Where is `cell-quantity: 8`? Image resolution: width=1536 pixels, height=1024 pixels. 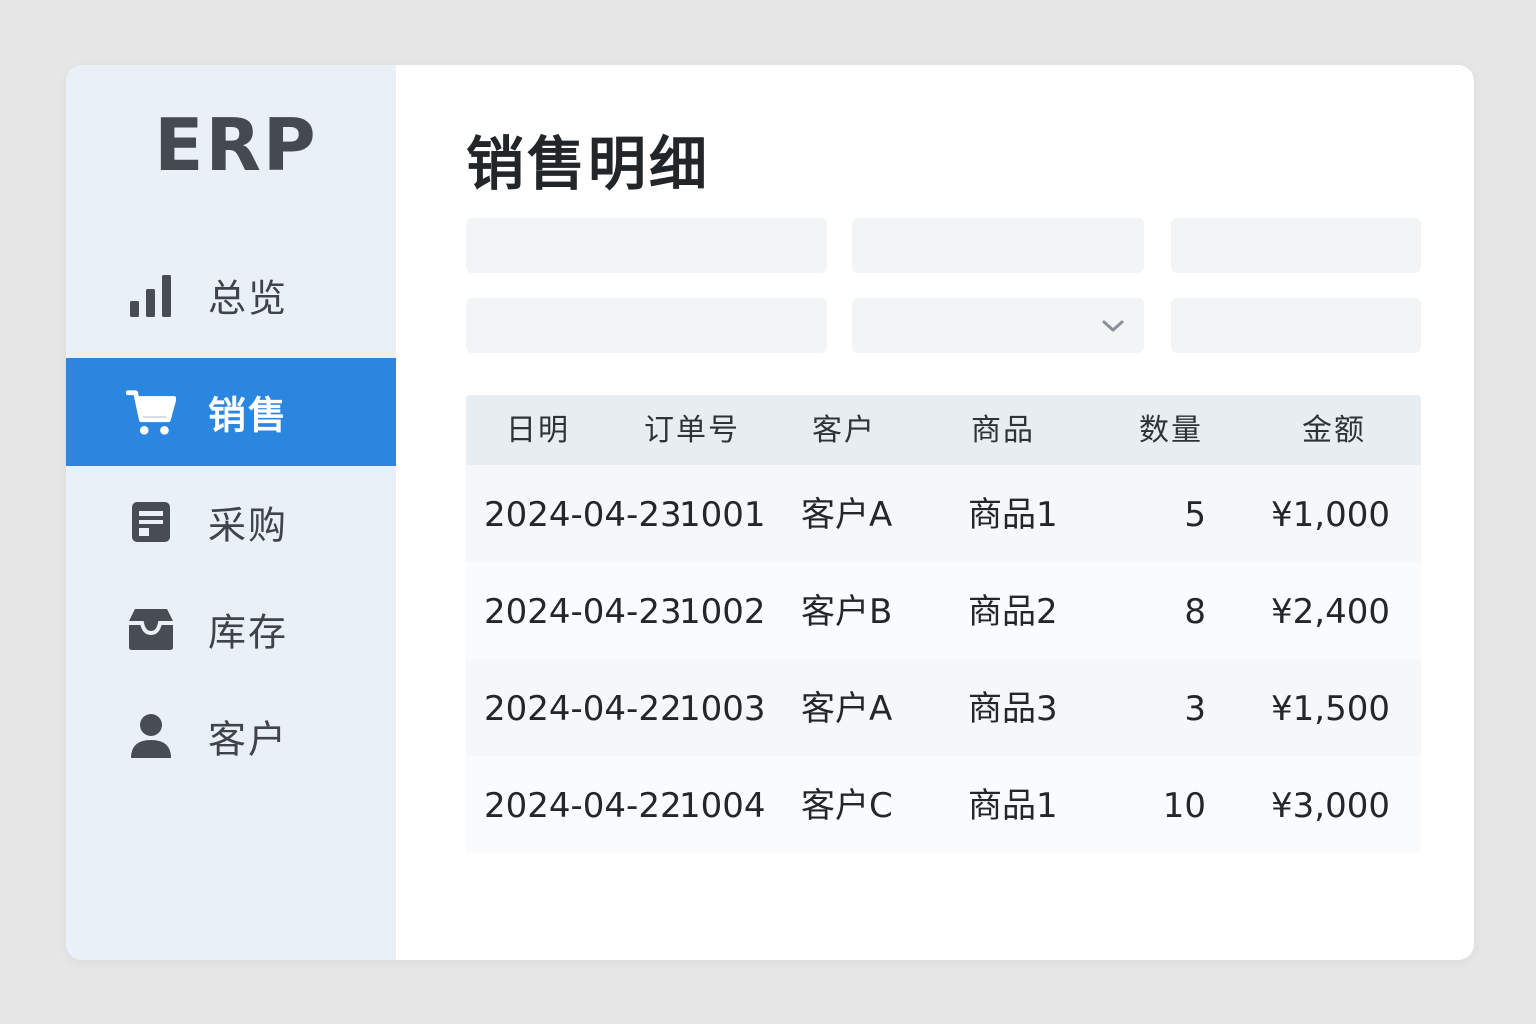
cell-quantity: 8 is located at coordinates (1195, 612).